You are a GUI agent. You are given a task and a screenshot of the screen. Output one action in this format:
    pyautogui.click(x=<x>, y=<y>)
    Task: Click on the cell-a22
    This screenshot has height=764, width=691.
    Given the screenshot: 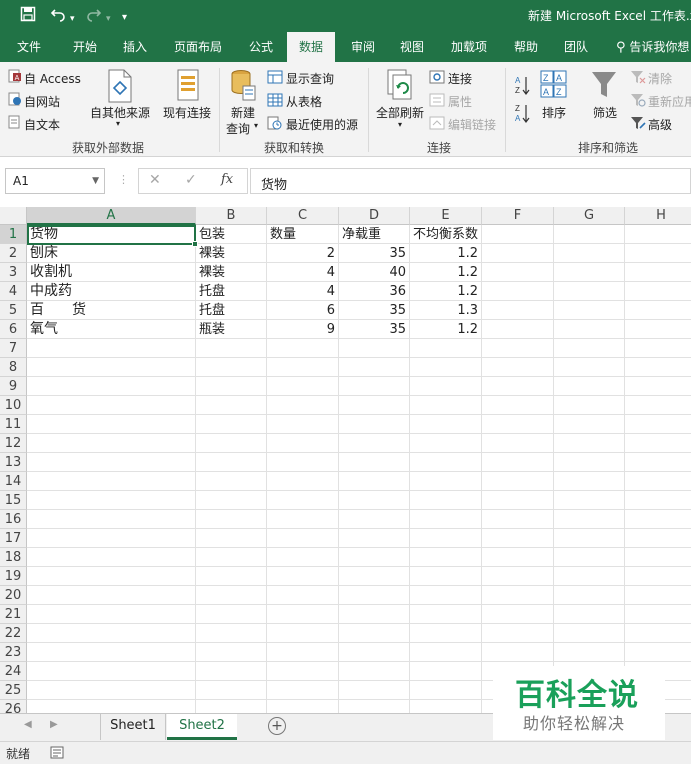 What is the action you would take?
    pyautogui.click(x=111, y=633)
    